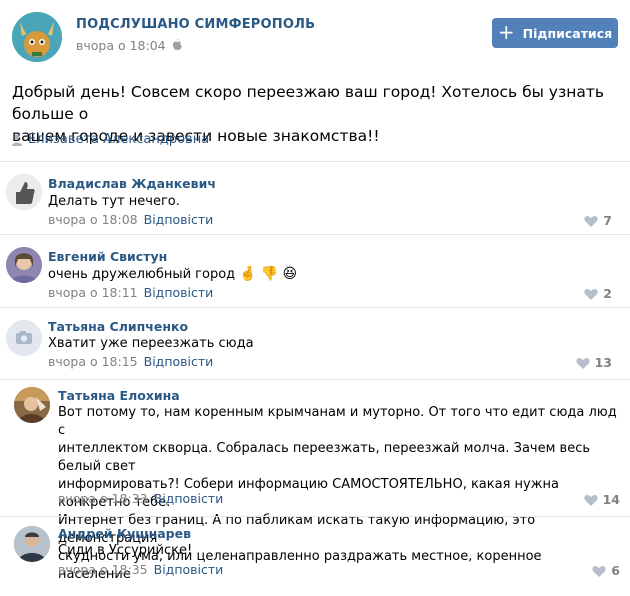 This screenshot has height=596, width=630. I want to click on like-button: 6, so click(606, 570).